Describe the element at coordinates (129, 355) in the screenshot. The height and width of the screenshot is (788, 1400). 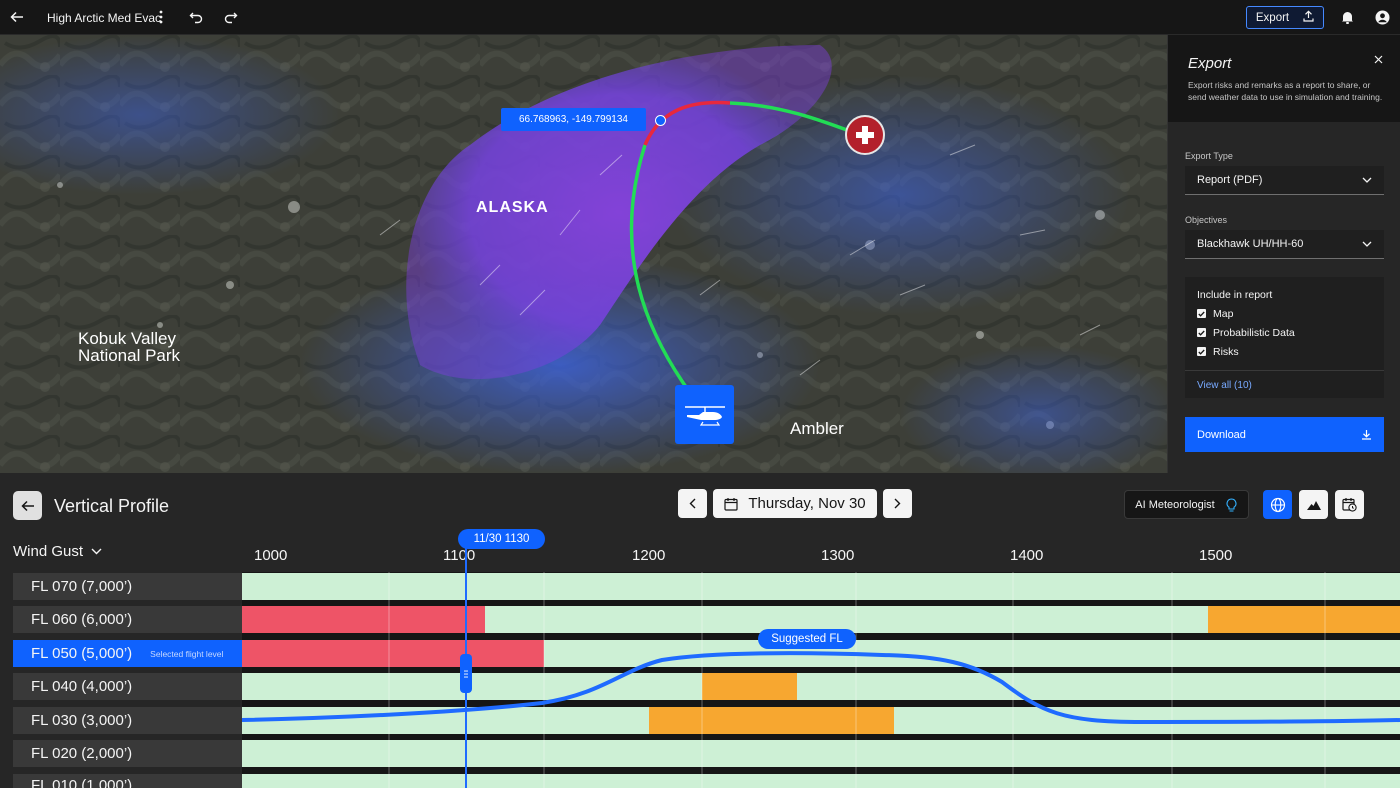
I see `park-label-line2: National Park` at that location.